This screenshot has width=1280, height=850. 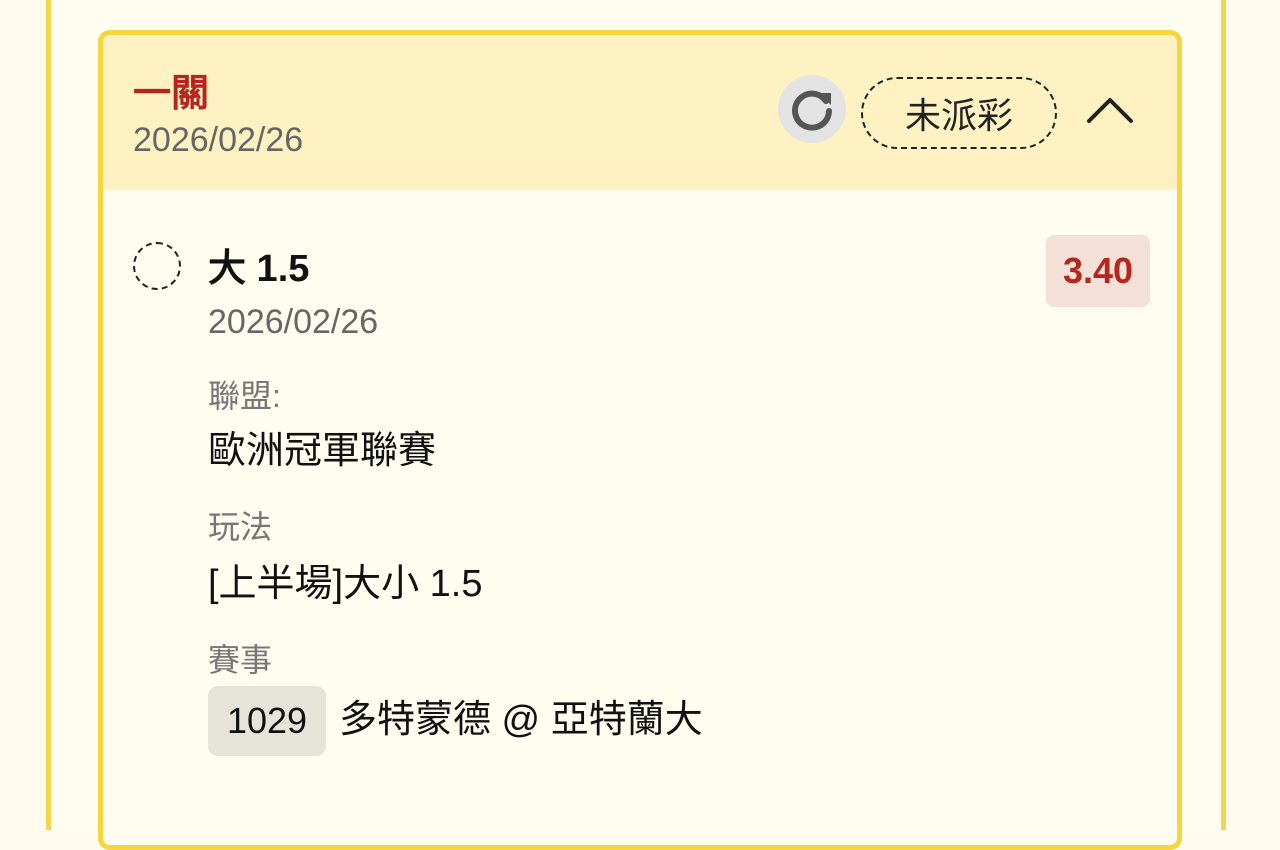 What do you see at coordinates (345, 584) in the screenshot?
I see `market-value: [上半場]大小 1.5` at bounding box center [345, 584].